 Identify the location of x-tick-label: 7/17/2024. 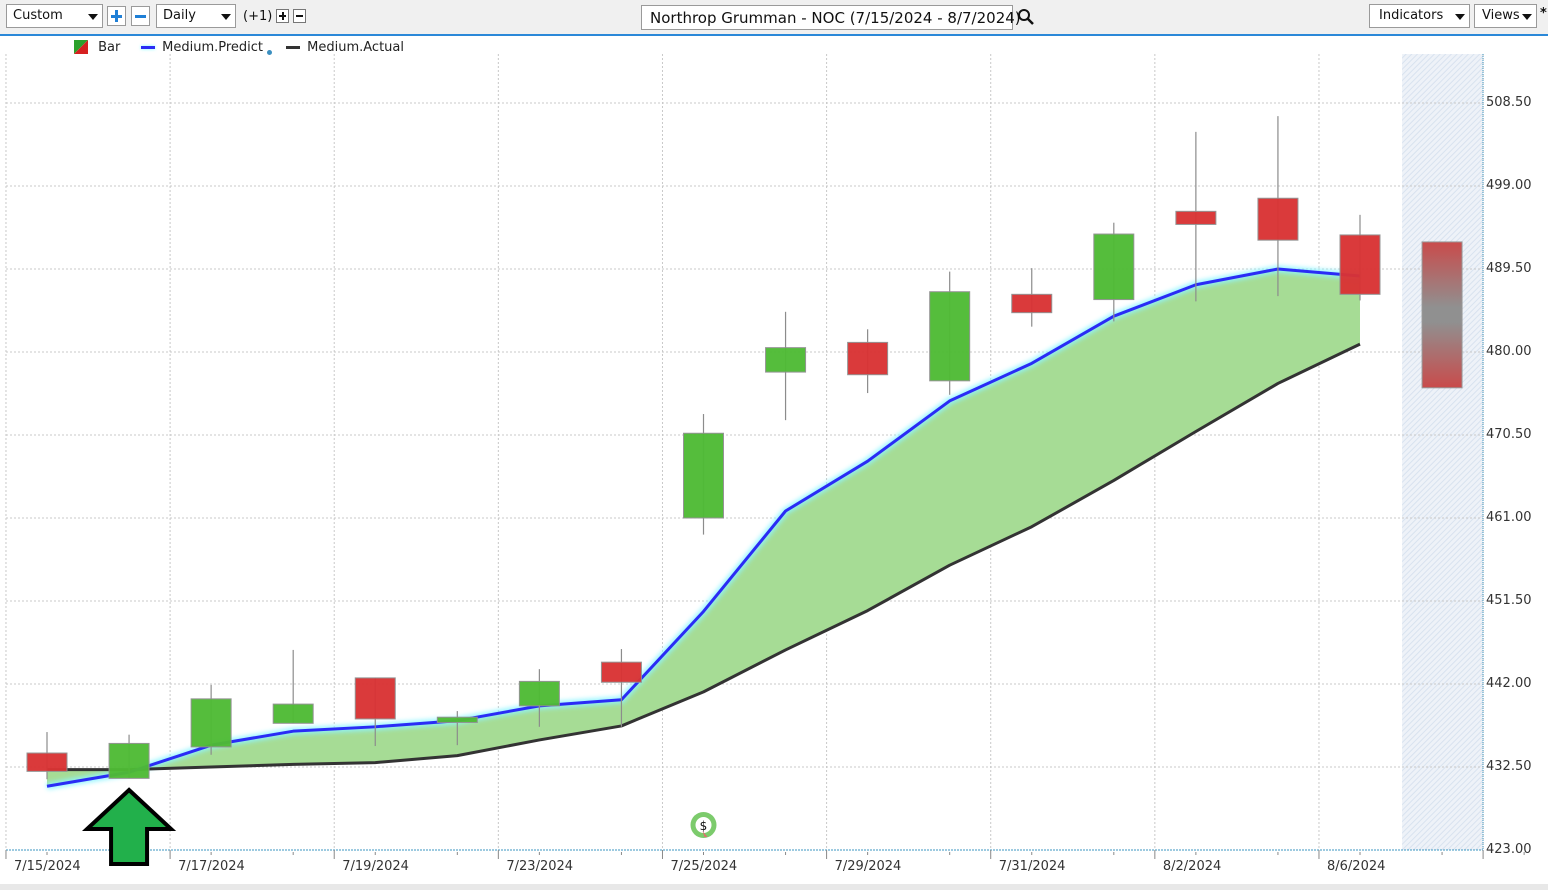
(211, 866).